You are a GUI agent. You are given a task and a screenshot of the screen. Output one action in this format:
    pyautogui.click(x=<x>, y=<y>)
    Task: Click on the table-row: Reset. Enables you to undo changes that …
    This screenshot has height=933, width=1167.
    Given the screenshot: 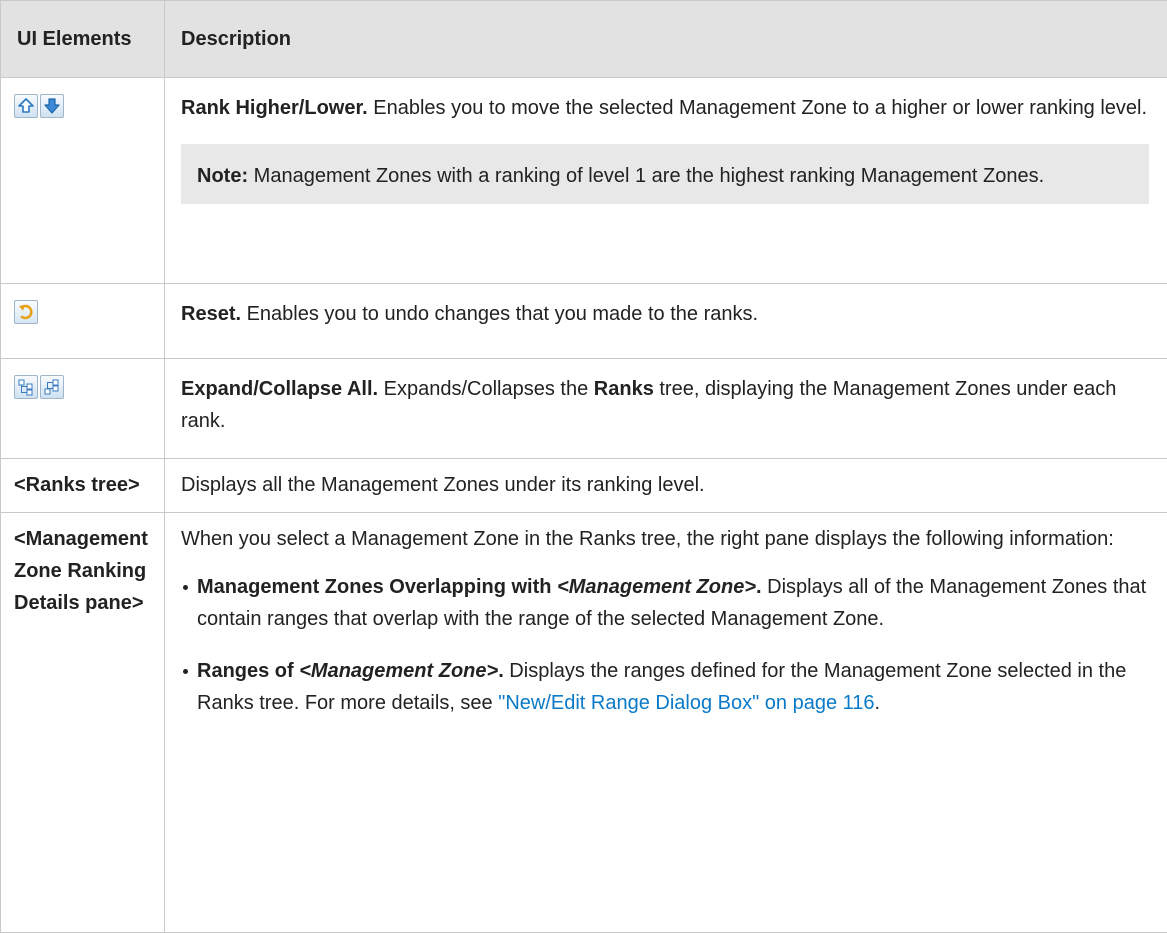 What is the action you would take?
    pyautogui.click(x=584, y=321)
    